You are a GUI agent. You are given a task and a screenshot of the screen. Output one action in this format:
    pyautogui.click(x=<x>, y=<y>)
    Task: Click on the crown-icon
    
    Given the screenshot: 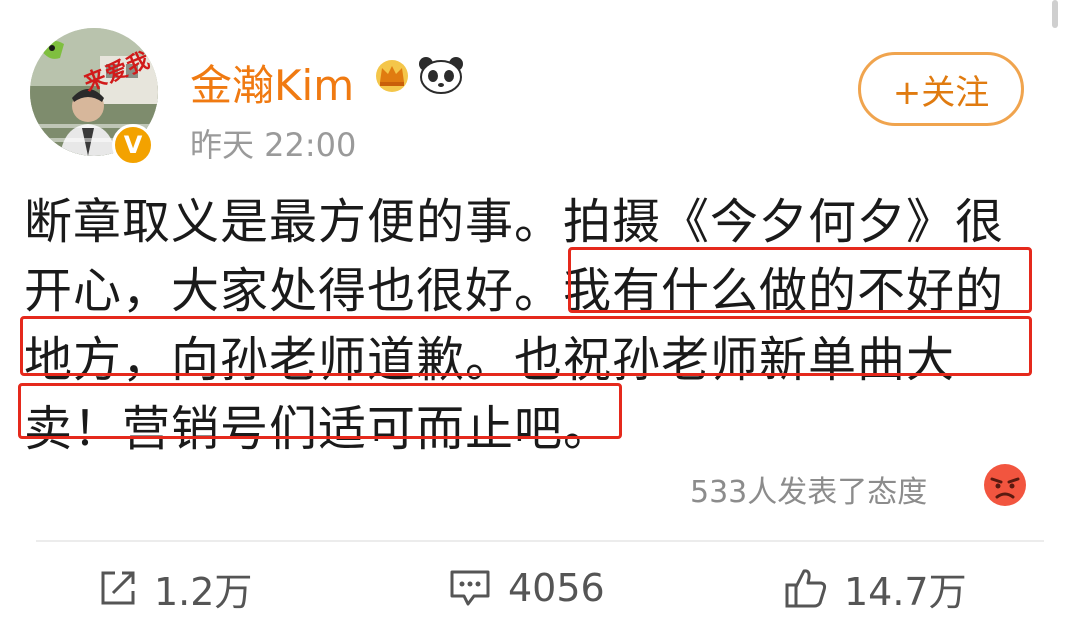 What is the action you would take?
    pyautogui.click(x=392, y=76)
    